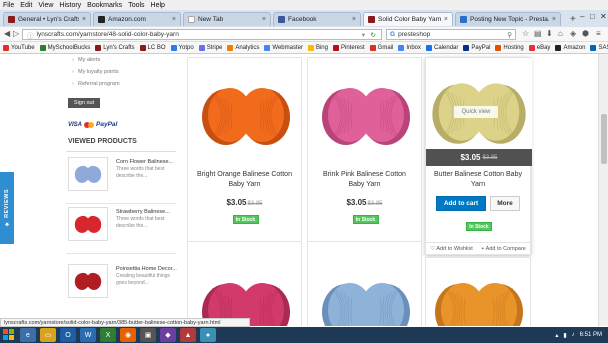 The width and height of the screenshot is (608, 343). Describe the element at coordinates (560, 33) in the screenshot. I see `home-icon: ⌂` at that location.